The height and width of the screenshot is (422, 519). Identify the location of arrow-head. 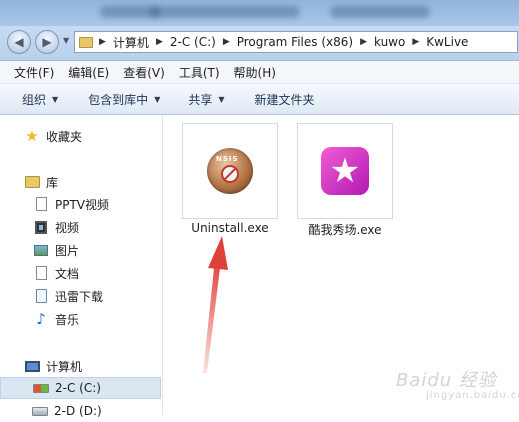
(218, 253).